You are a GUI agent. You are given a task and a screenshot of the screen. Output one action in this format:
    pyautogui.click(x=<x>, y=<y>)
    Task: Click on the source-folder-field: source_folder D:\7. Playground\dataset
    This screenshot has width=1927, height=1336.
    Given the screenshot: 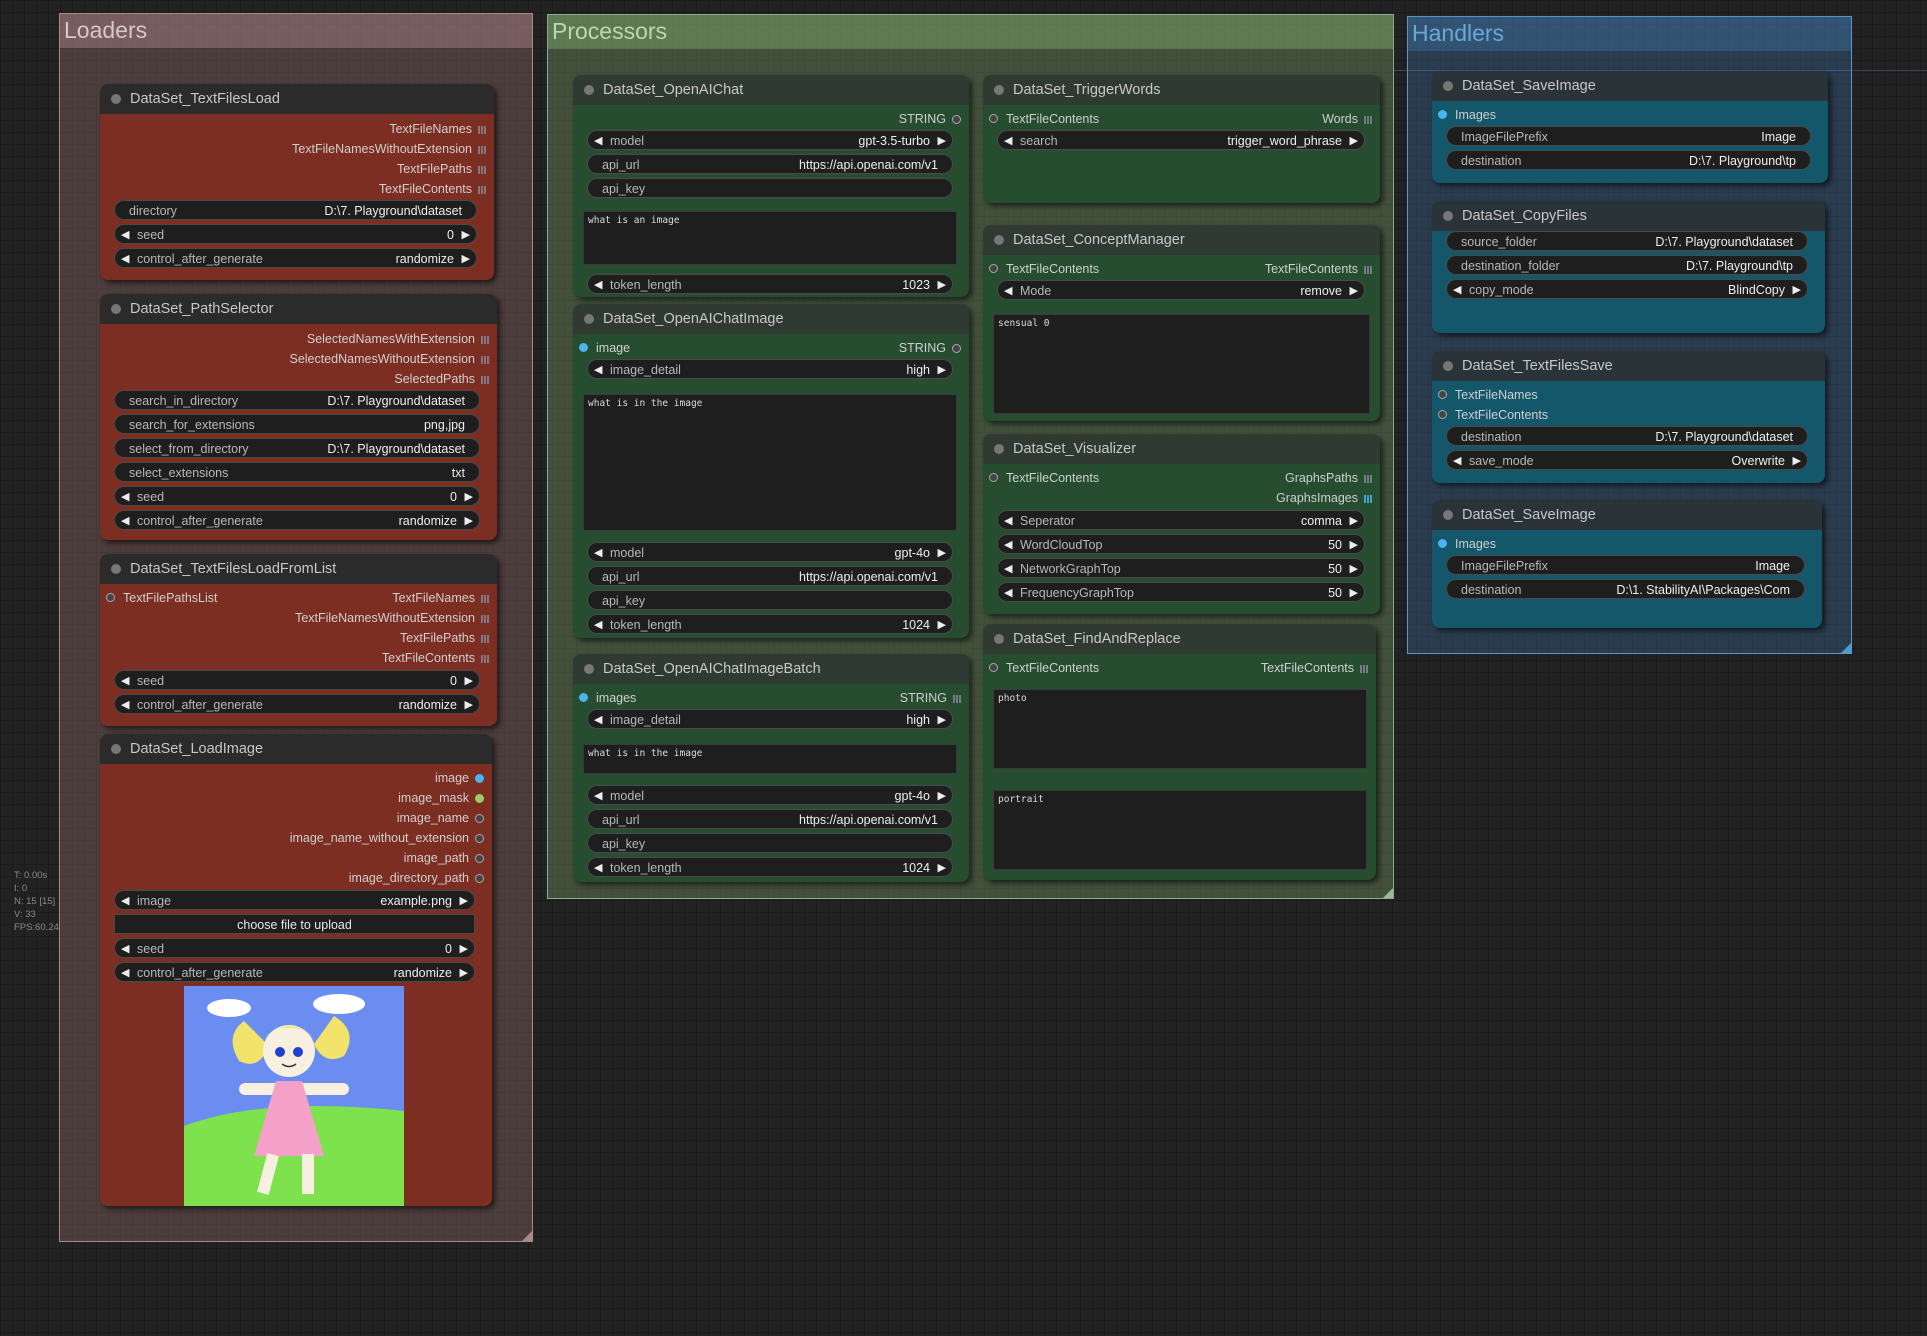 What is the action you would take?
    pyautogui.click(x=1627, y=241)
    